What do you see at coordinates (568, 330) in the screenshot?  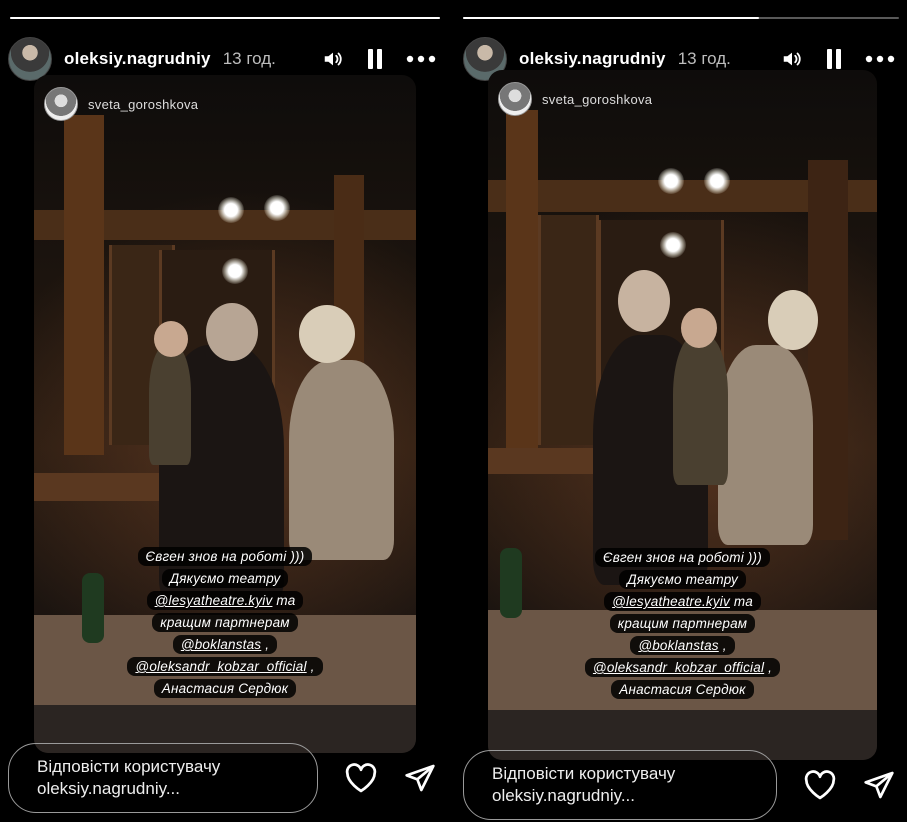 I see `scene-shelf` at bounding box center [568, 330].